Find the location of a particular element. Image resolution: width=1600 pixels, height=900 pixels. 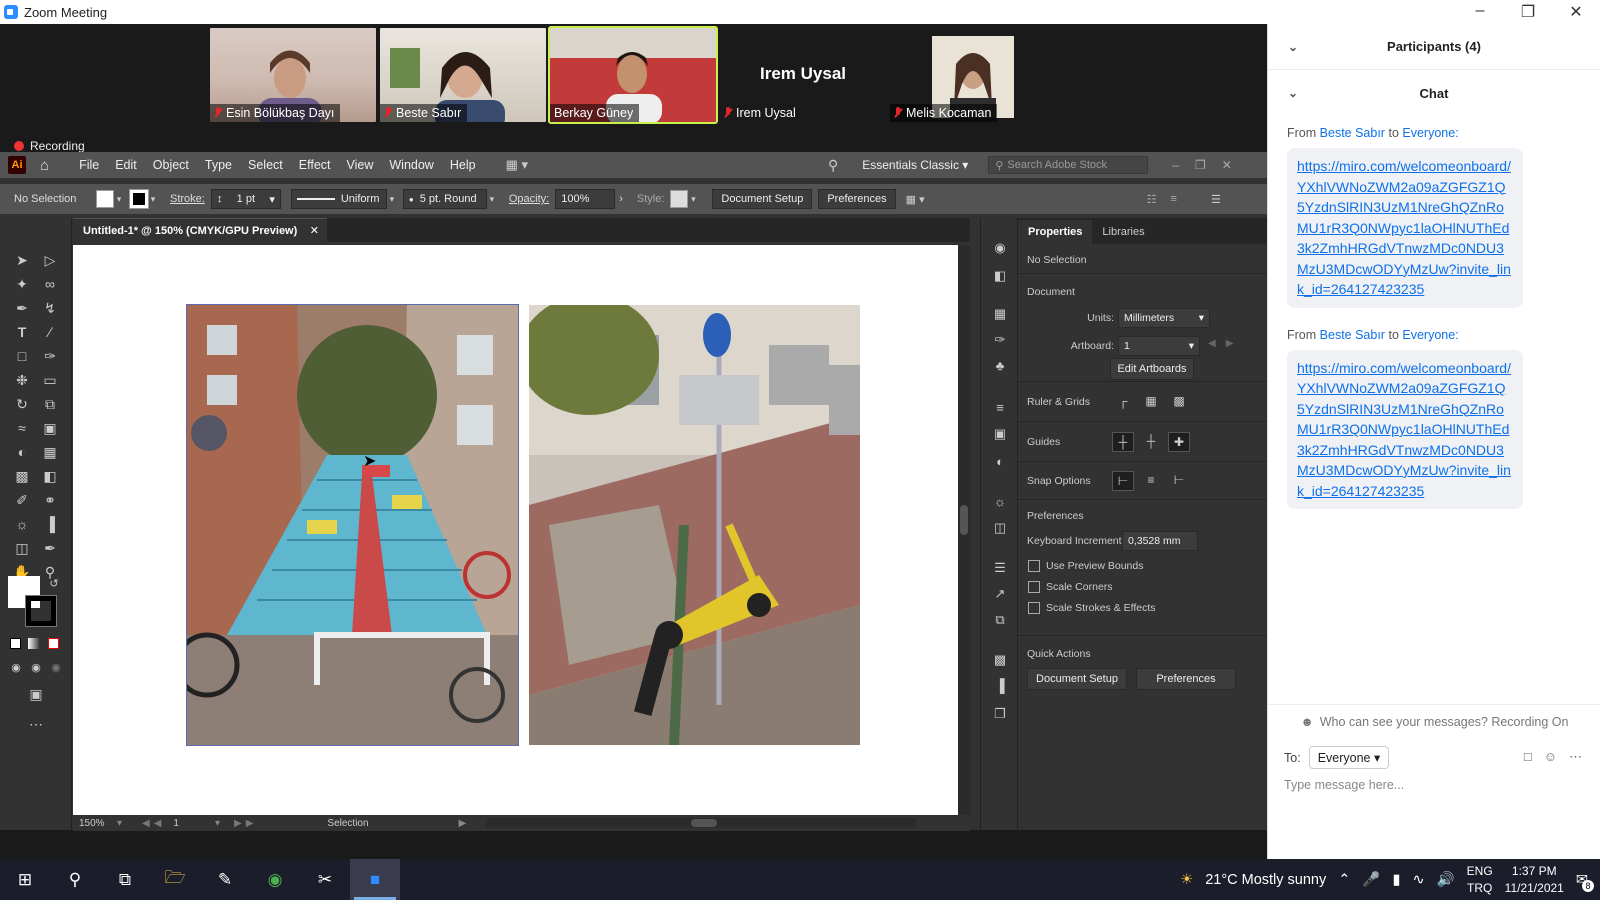

edit-artboards-button: Edit Artboards is located at coordinates (1152, 369).